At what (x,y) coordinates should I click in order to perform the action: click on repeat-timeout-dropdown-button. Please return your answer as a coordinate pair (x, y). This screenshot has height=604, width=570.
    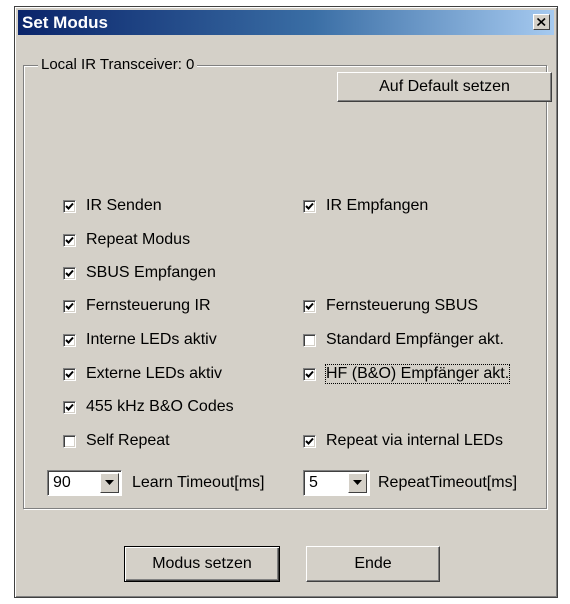
    Looking at the image, I should click on (357, 483).